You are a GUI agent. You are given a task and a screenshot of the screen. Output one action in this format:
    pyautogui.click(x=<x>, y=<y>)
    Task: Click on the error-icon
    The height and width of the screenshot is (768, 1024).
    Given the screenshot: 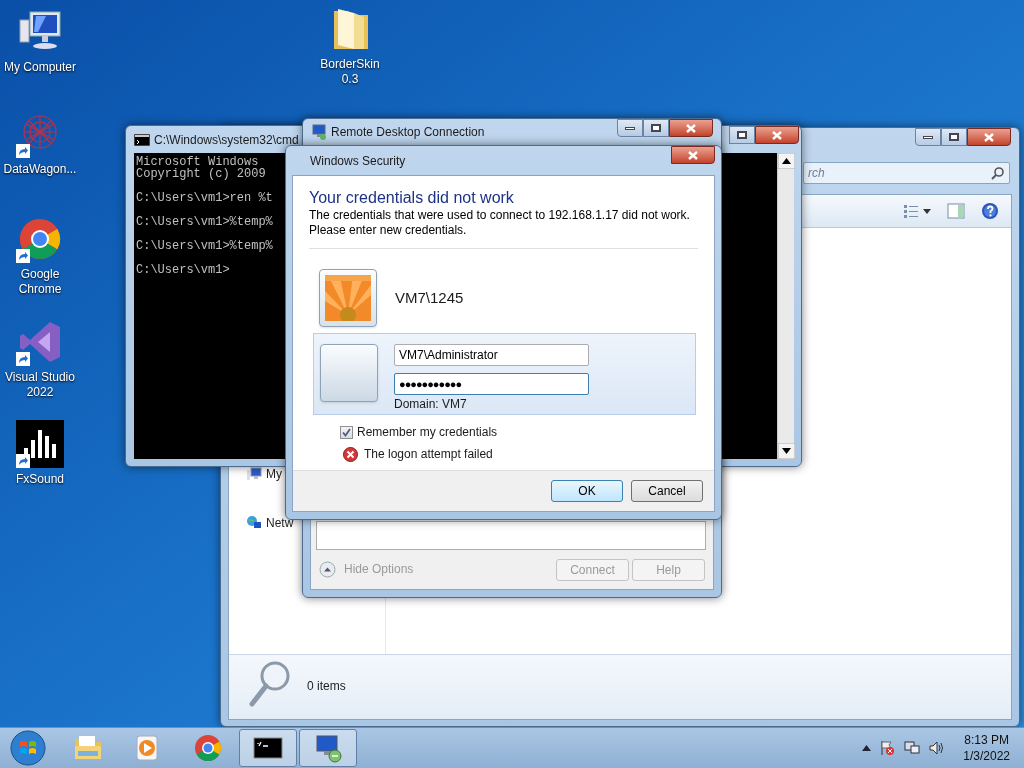 What is the action you would take?
    pyautogui.click(x=350, y=454)
    